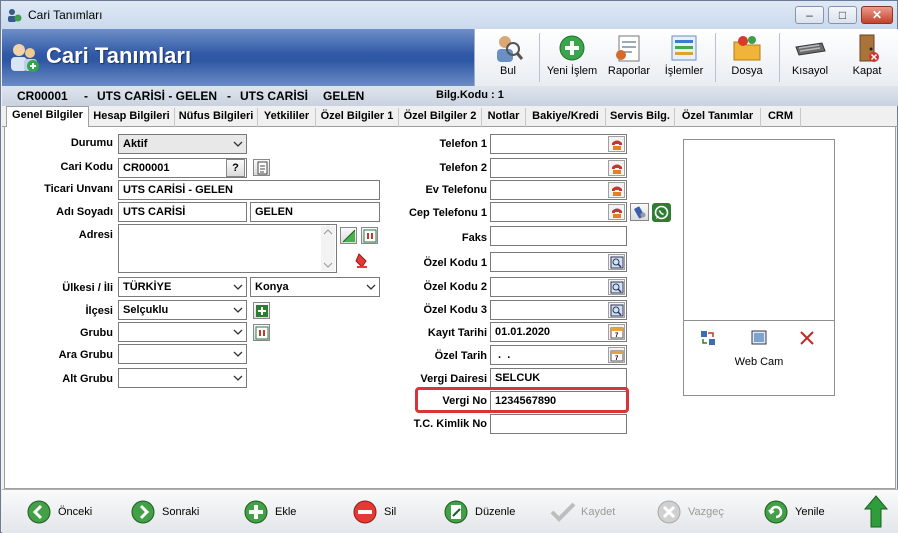  What do you see at coordinates (15, 15) in the screenshot?
I see `app-icon` at bounding box center [15, 15].